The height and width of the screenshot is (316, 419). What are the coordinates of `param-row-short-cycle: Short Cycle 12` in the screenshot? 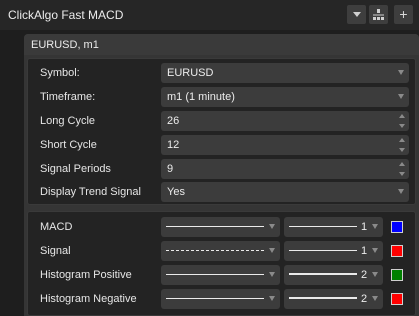 It's located at (221, 145).